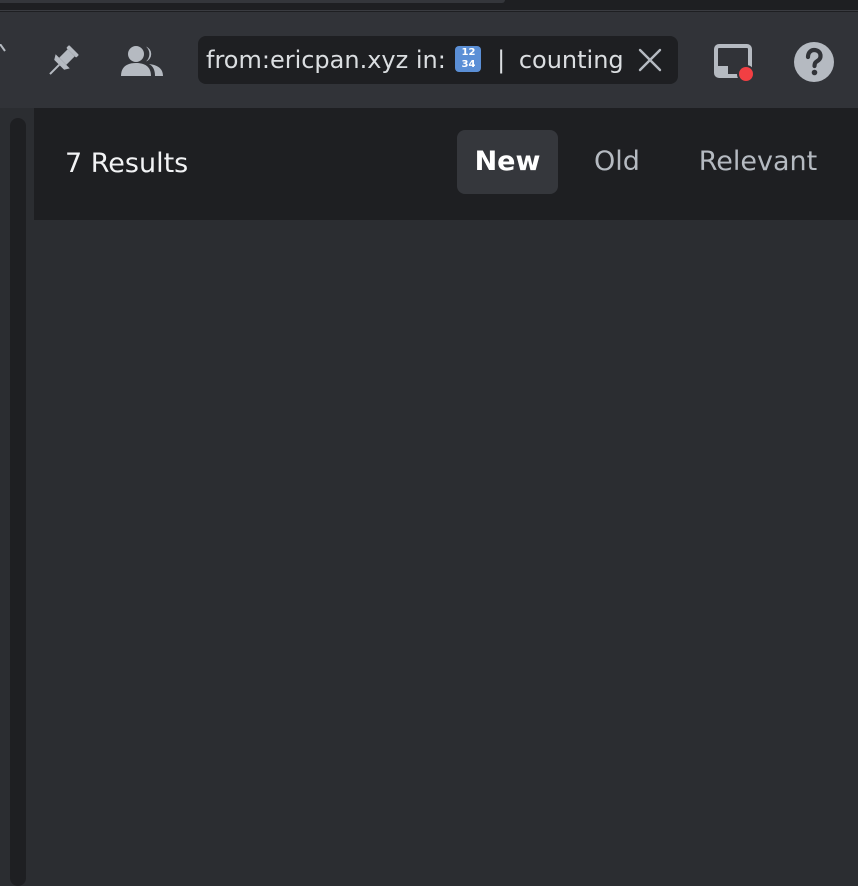 The image size is (858, 886). I want to click on scrollbar, so click(18, 502).